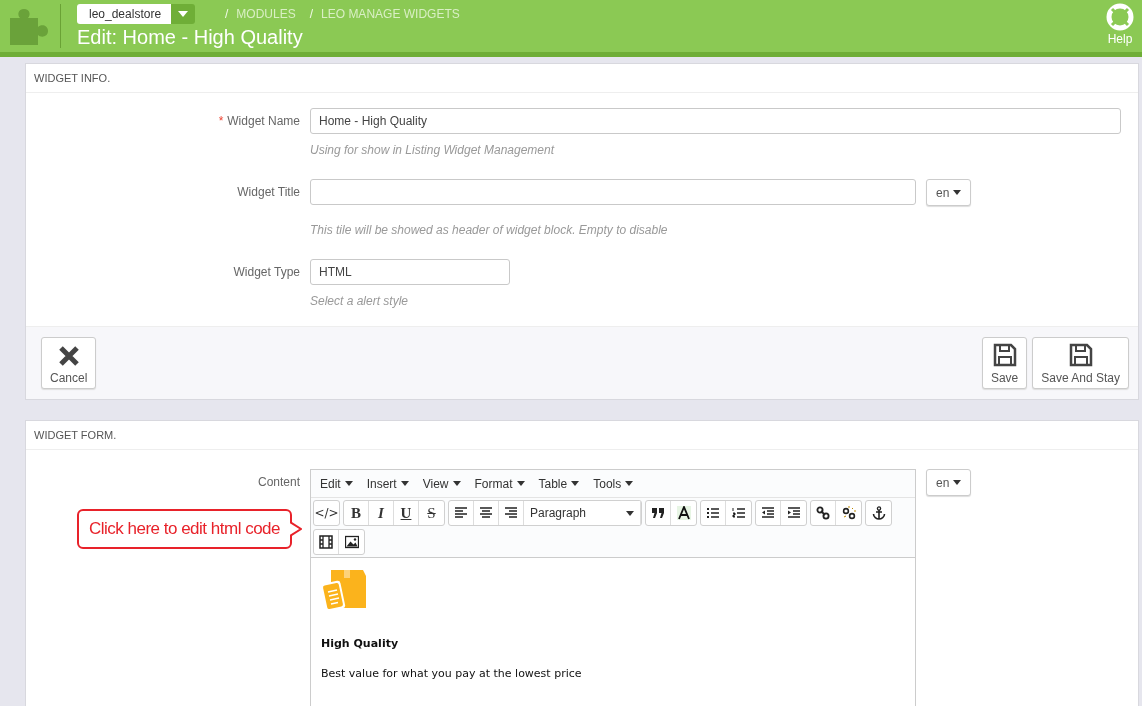 The height and width of the screenshot is (706, 1142). Describe the element at coordinates (433, 150) in the screenshot. I see `field-hint: Using for show in Listing Widget Management` at that location.